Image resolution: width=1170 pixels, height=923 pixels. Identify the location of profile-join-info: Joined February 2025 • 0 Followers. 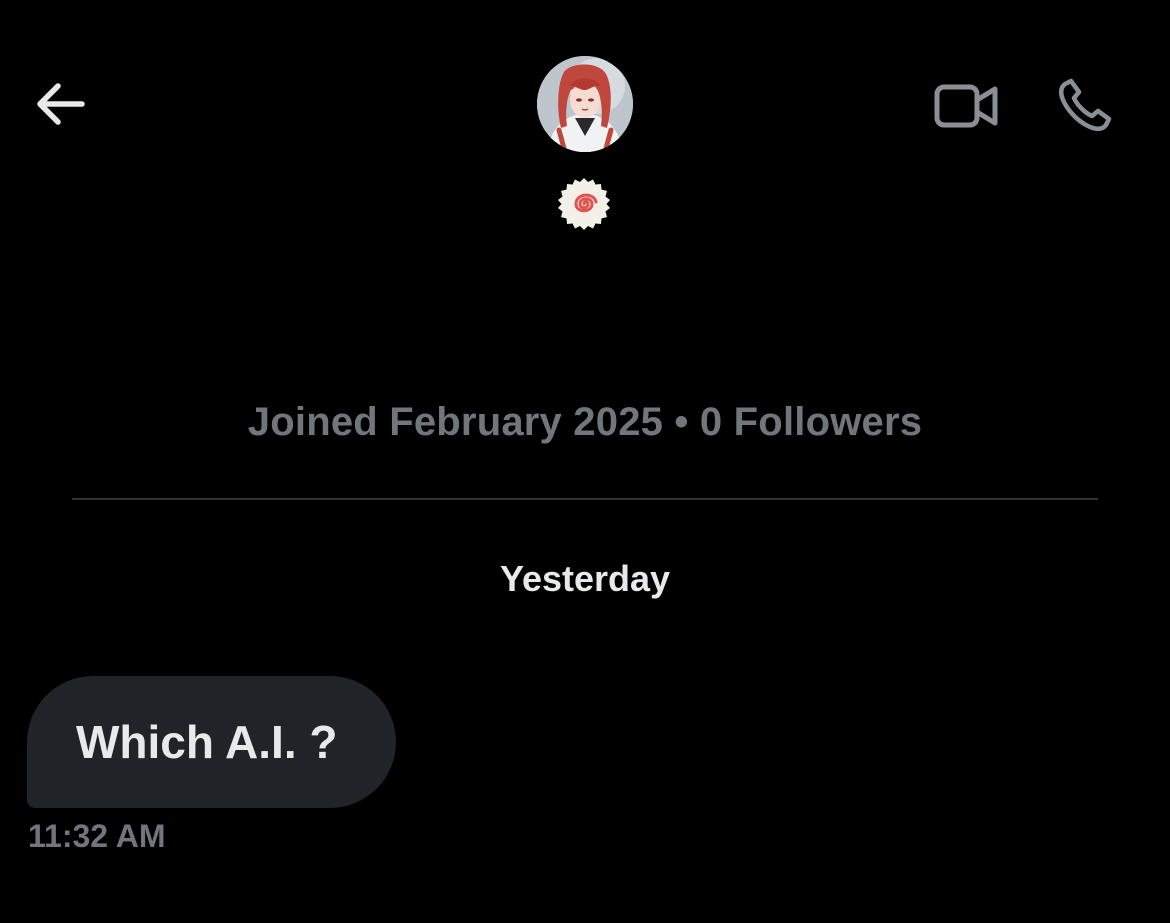
(585, 422).